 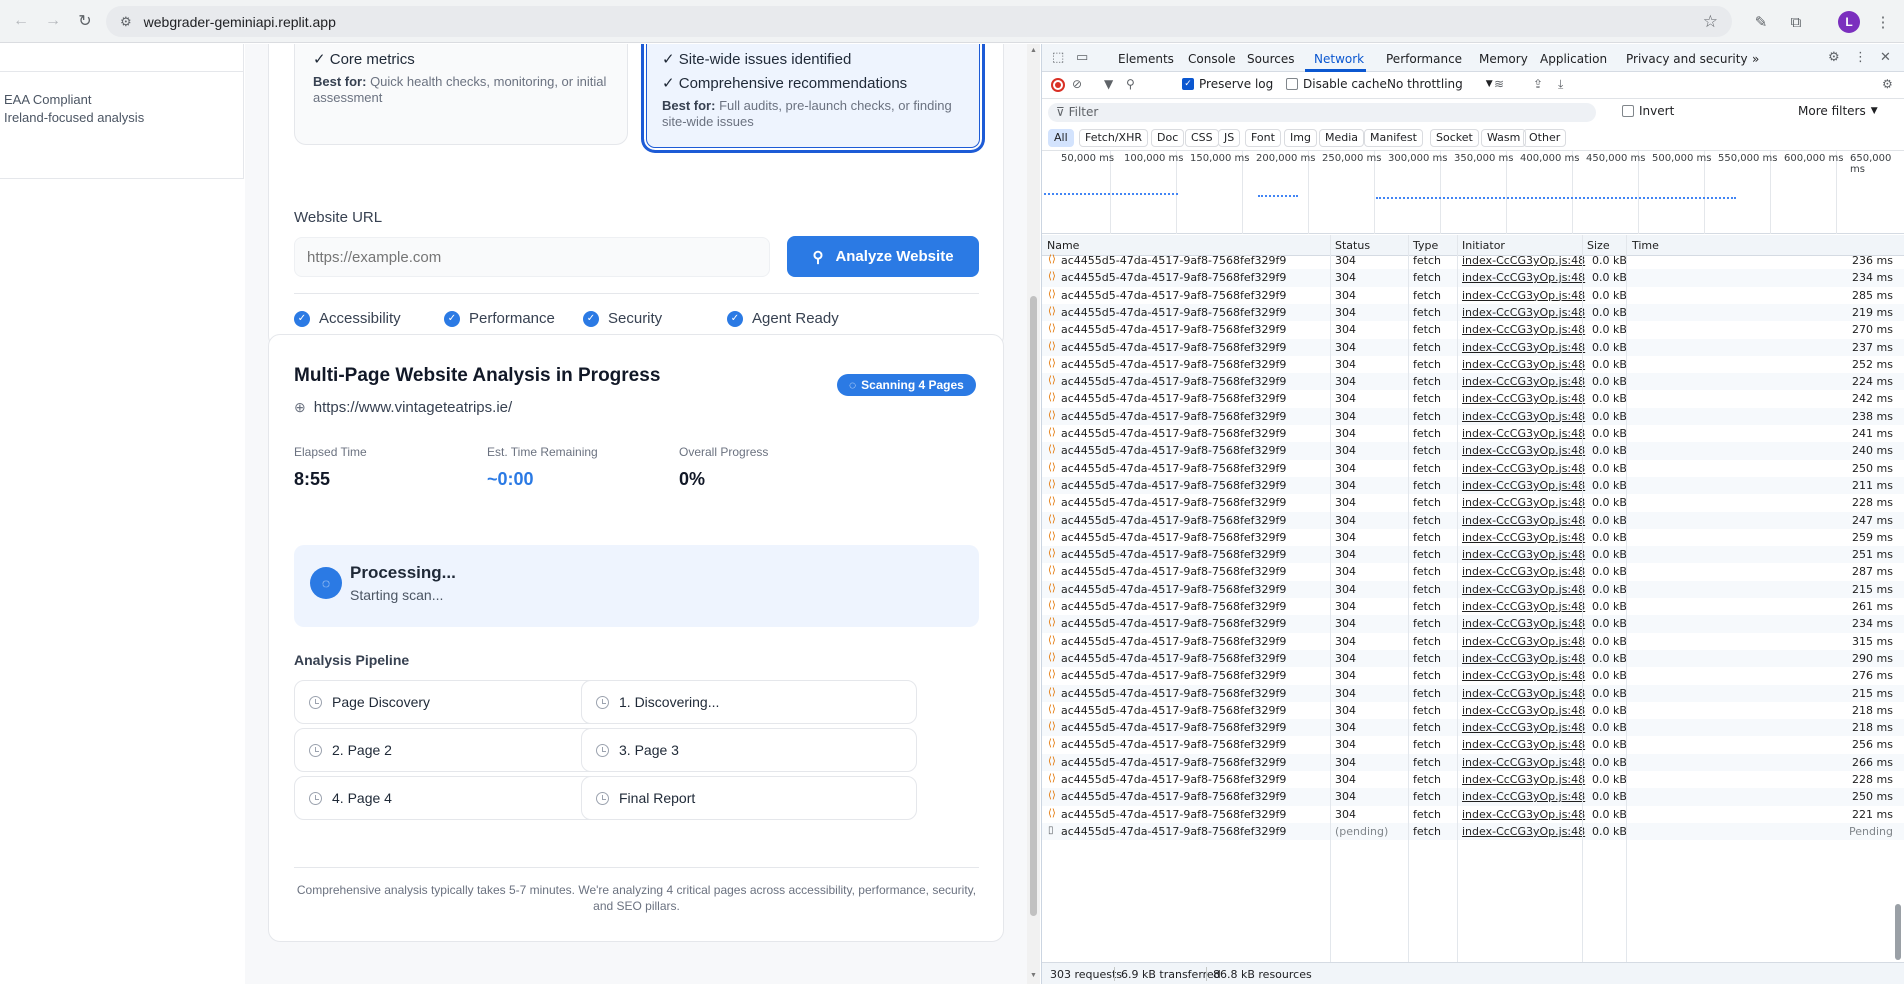 What do you see at coordinates (1082, 57) in the screenshot?
I see `device-toolbar-icon: ▭` at bounding box center [1082, 57].